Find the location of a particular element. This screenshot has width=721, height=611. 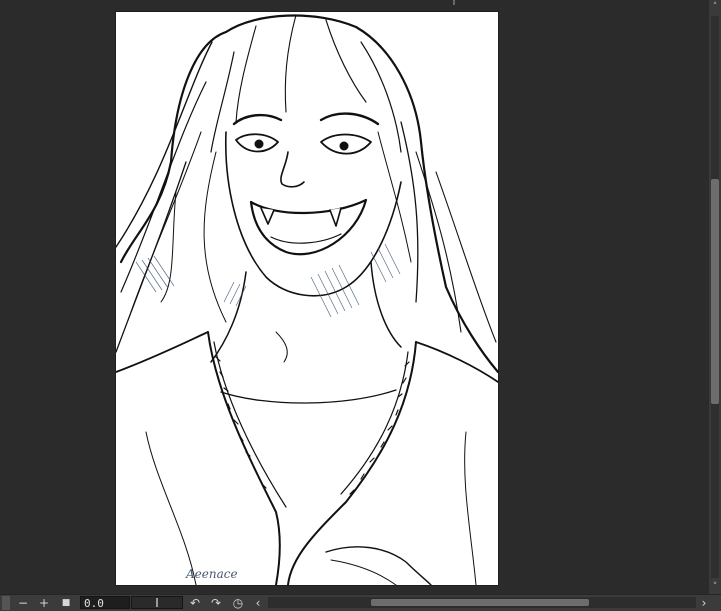

horizontal-scroll-track is located at coordinates (482, 602).